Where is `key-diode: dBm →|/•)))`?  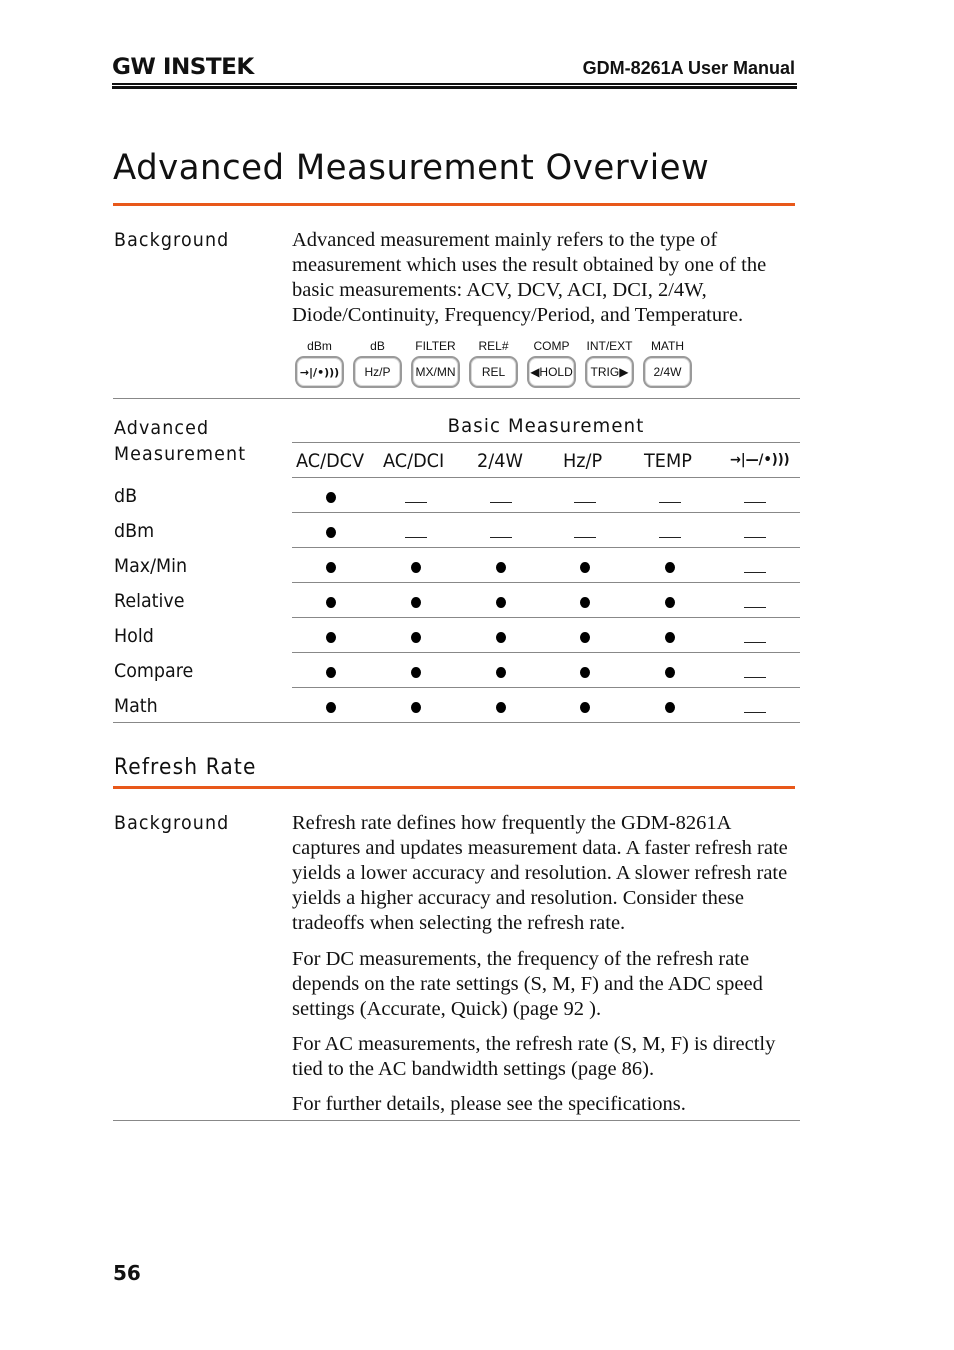 key-diode: dBm →|/•))) is located at coordinates (319, 363).